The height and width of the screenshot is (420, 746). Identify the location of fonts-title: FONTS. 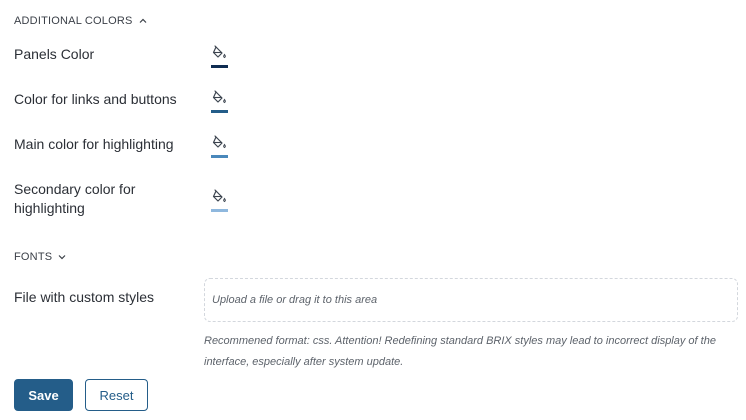
(33, 257).